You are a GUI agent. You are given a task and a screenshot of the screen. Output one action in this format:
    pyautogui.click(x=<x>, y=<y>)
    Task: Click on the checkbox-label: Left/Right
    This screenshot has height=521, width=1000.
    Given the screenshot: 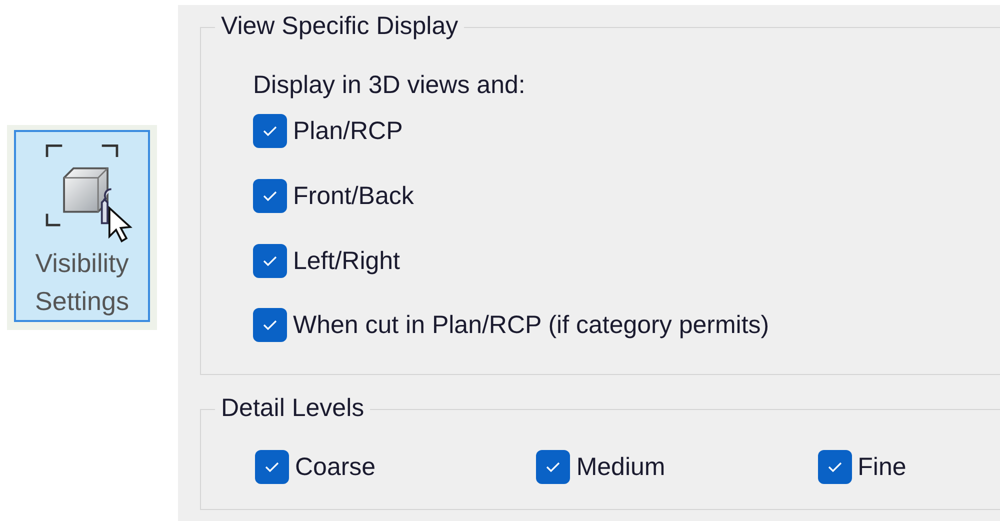 What is the action you would take?
    pyautogui.click(x=346, y=261)
    